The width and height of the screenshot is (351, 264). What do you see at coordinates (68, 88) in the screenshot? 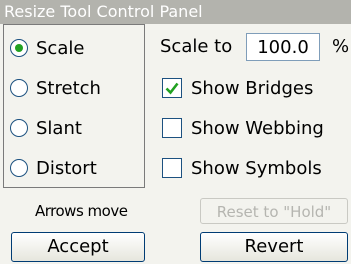
I see `radio-stretch-label: Stretch` at bounding box center [68, 88].